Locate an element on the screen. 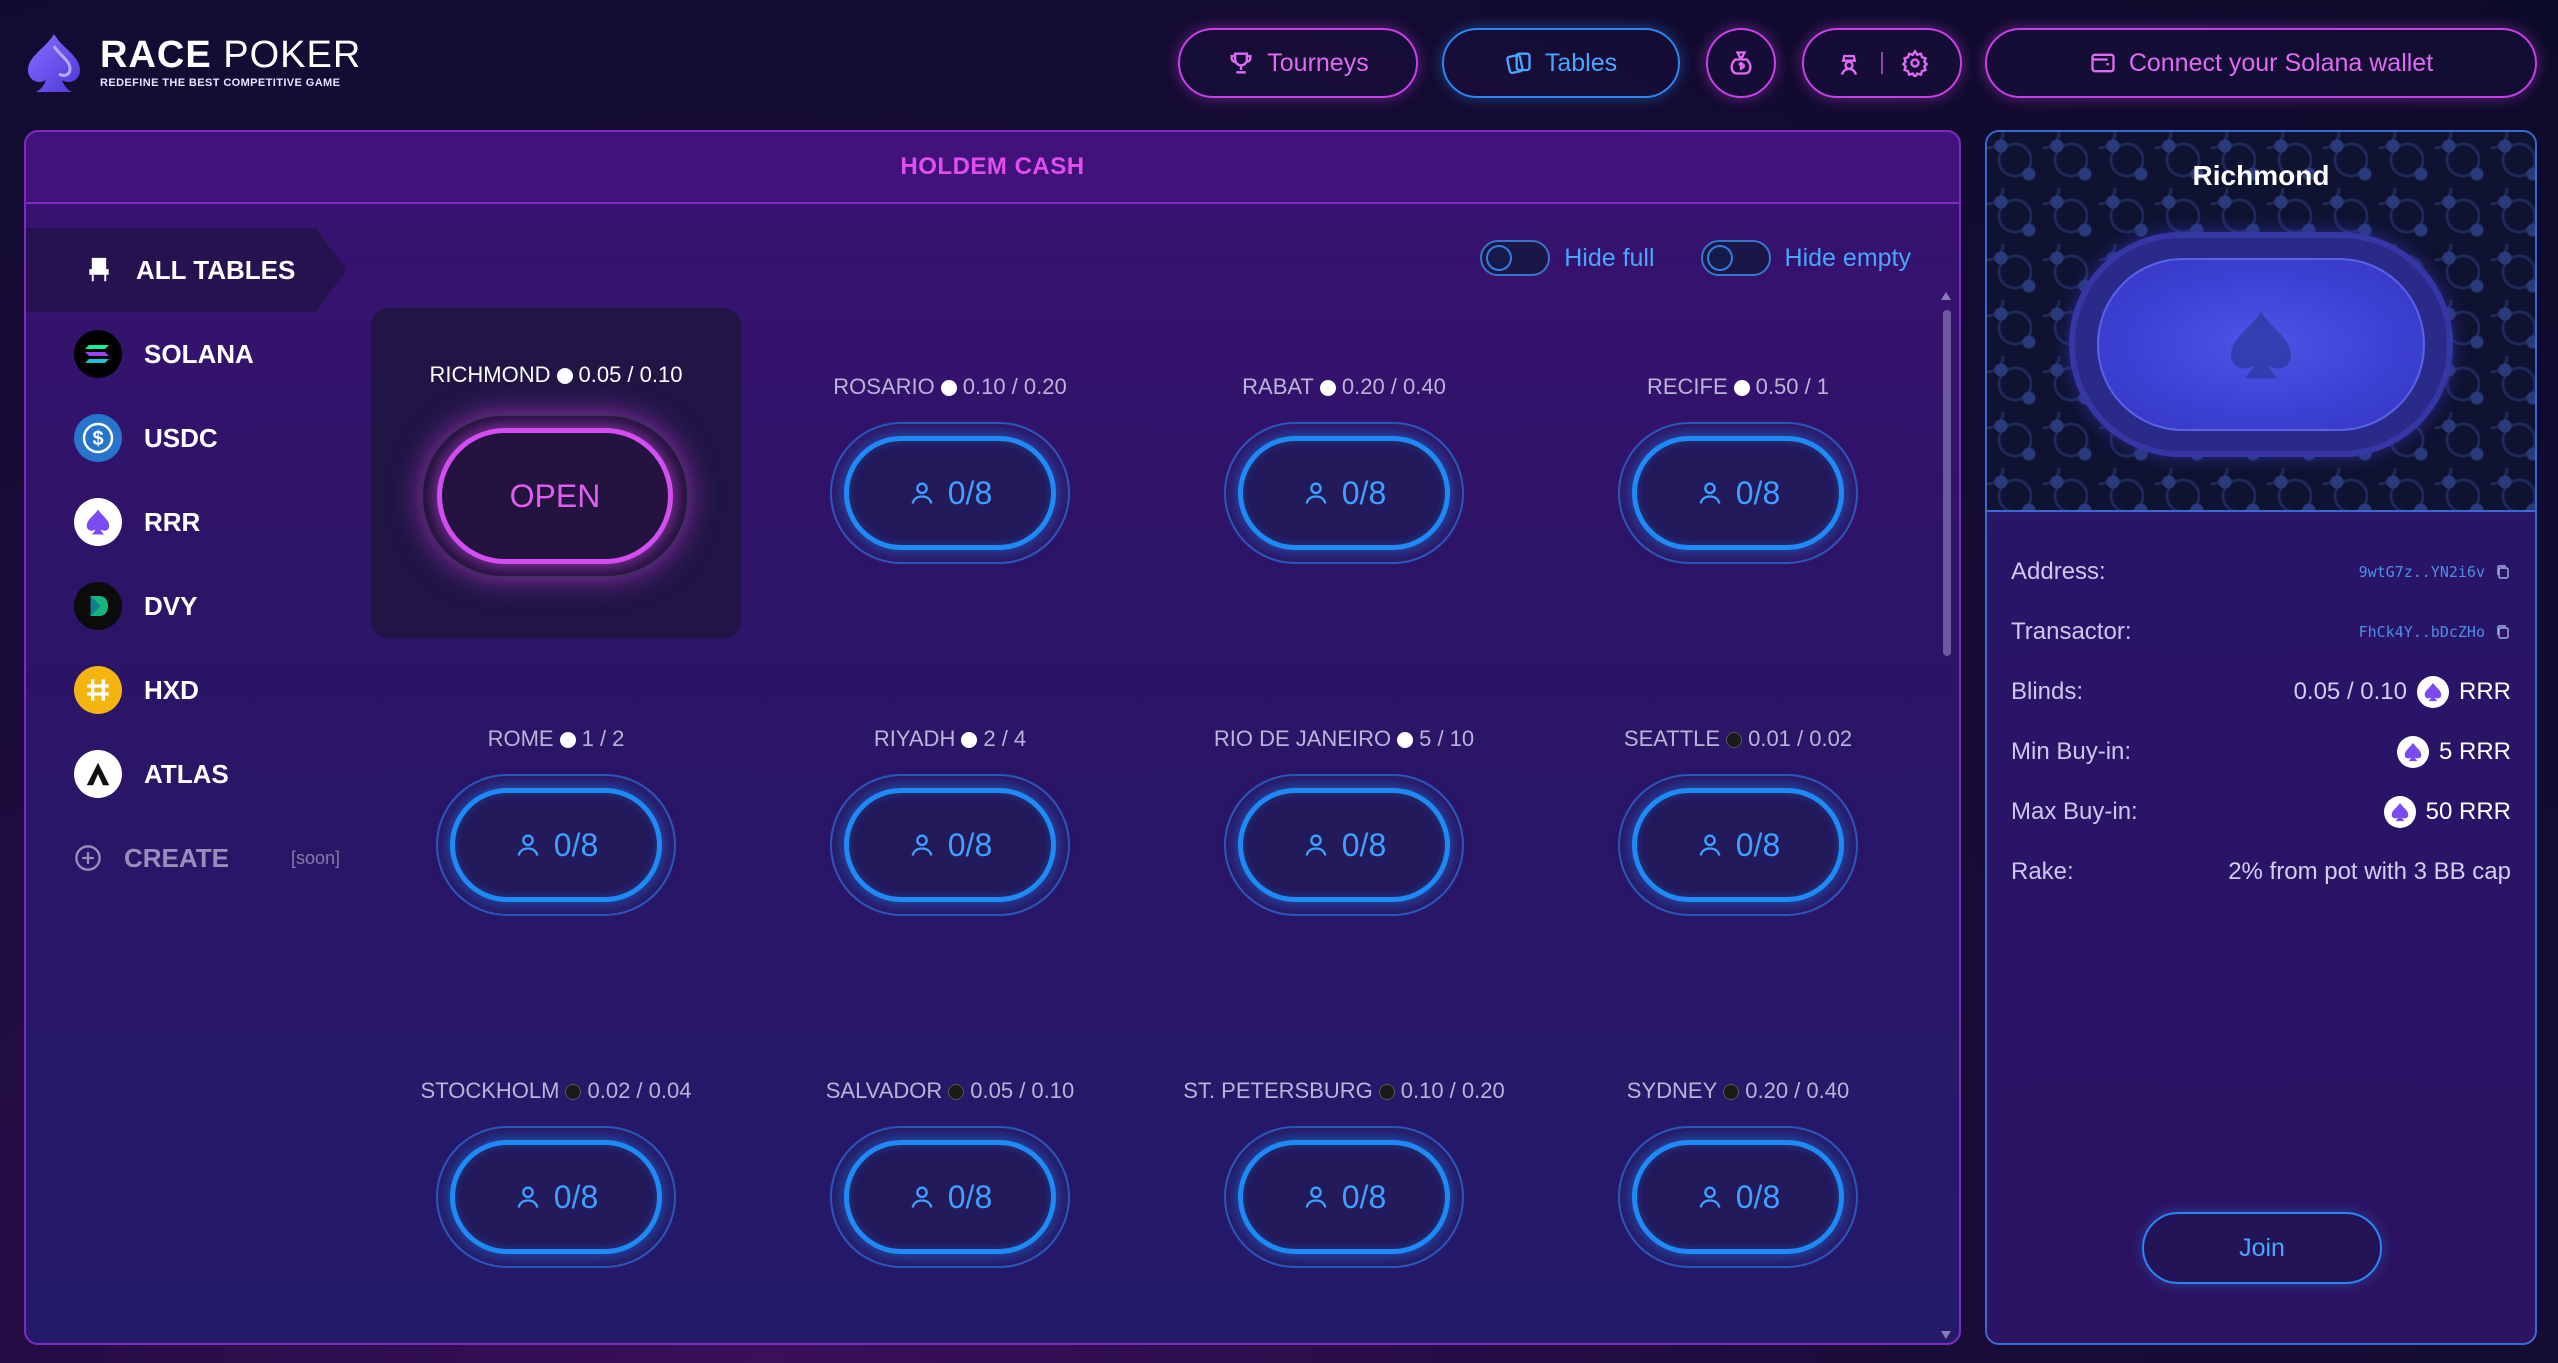  table-card-title: SEATTLE 0.01 / 0.02 is located at coordinates (1738, 739).